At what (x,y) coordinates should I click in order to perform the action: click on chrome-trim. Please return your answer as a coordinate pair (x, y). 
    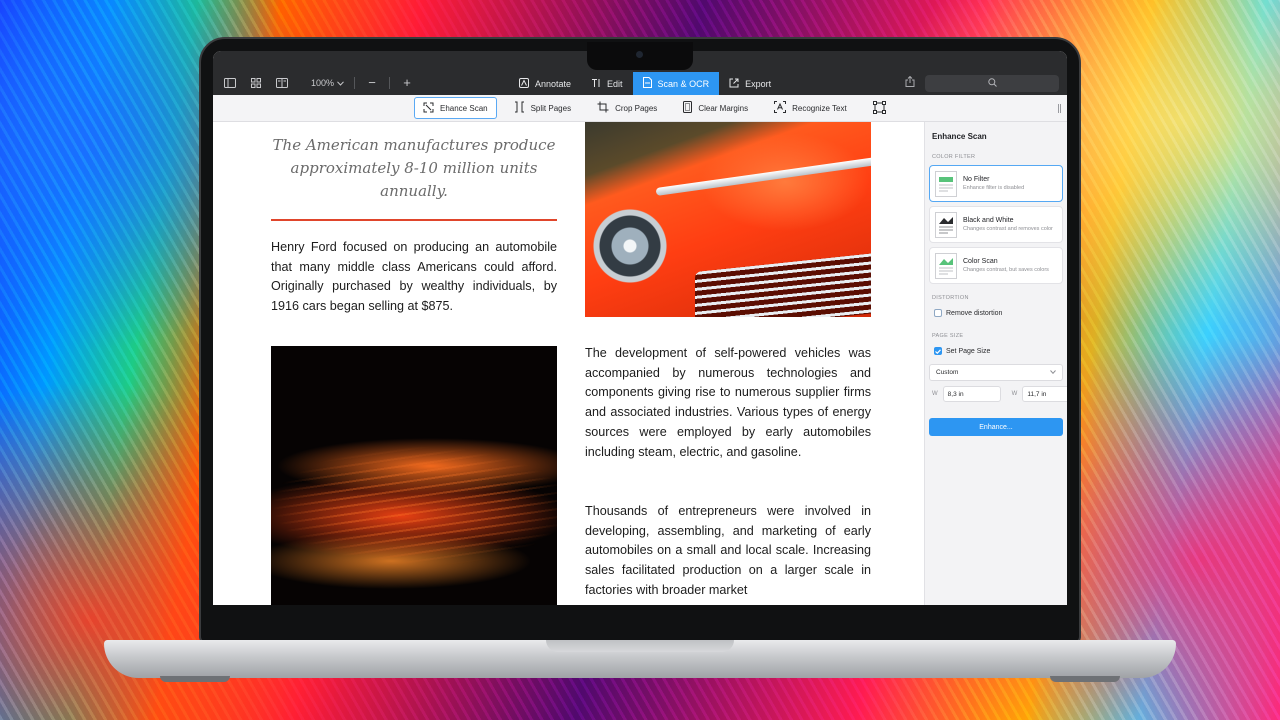
    Looking at the image, I should click on (763, 176).